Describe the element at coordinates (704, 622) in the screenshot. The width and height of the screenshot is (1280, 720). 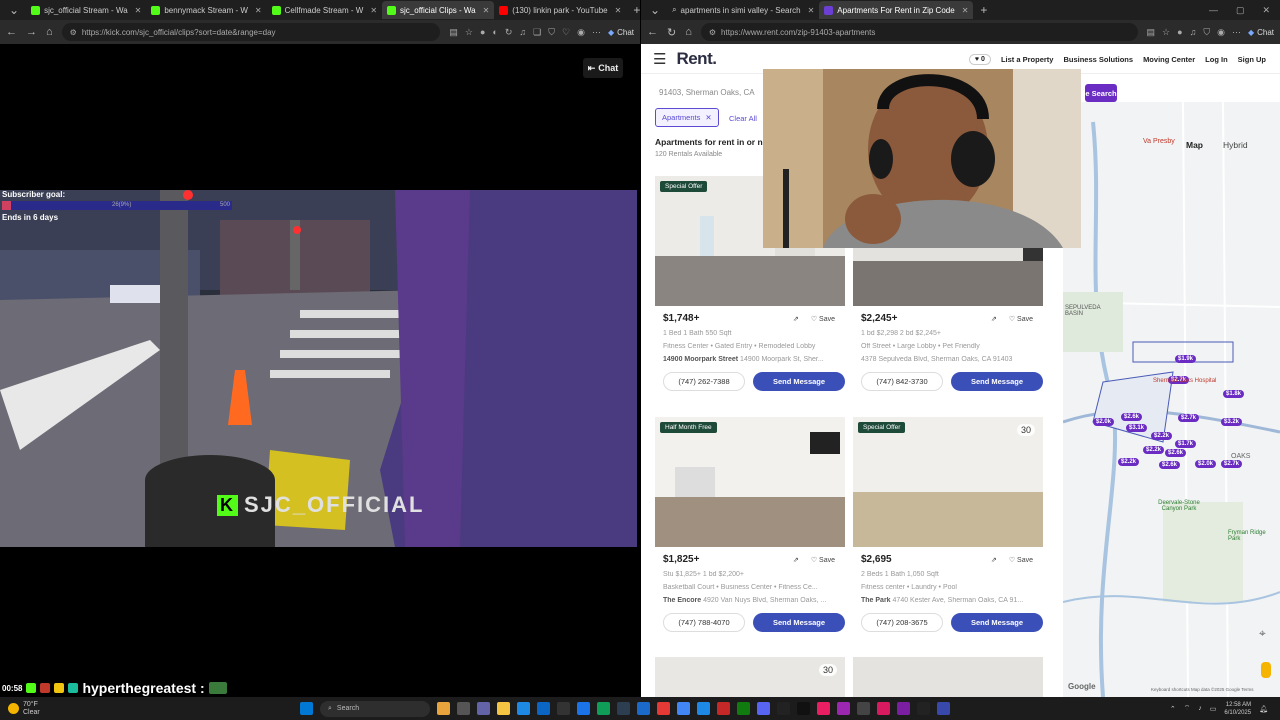
I see `phone-button: (747) 788-4070` at that location.